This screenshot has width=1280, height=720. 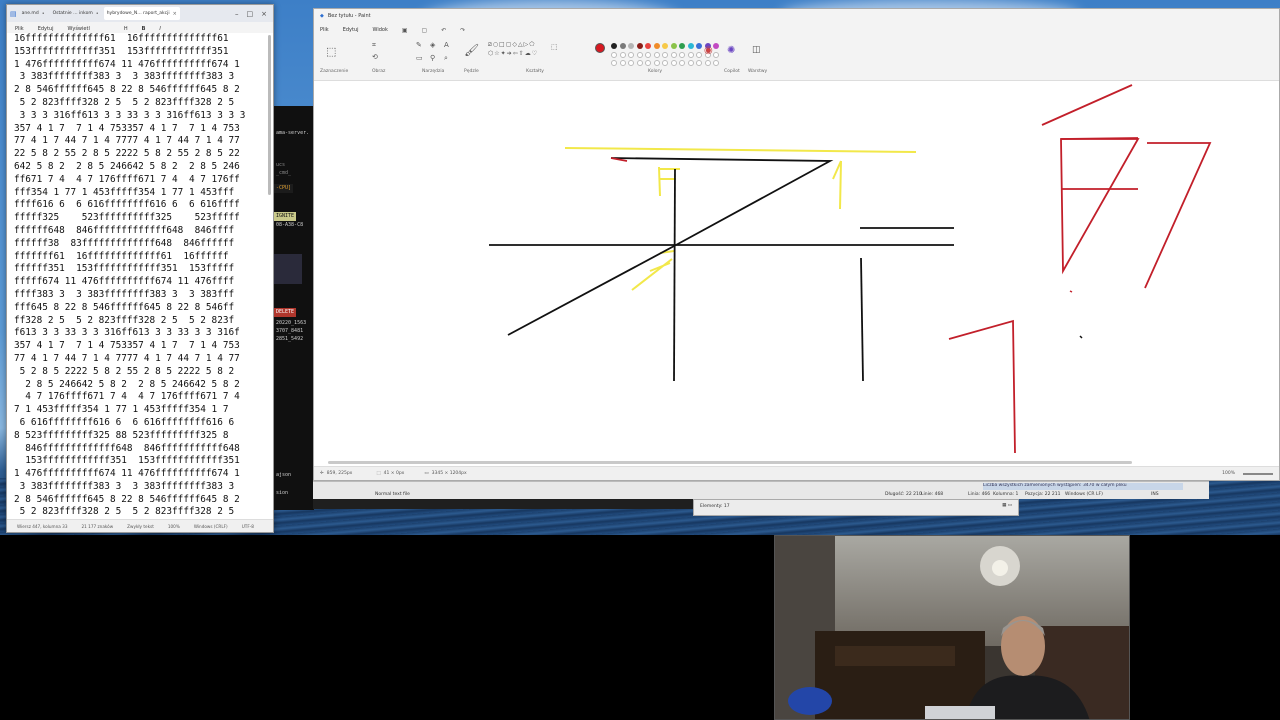 What do you see at coordinates (513, 53) in the screenshot?
I see `shapes-gallery-row2-icon: ⬡☆✦➔⇦⇧☁♡` at bounding box center [513, 53].